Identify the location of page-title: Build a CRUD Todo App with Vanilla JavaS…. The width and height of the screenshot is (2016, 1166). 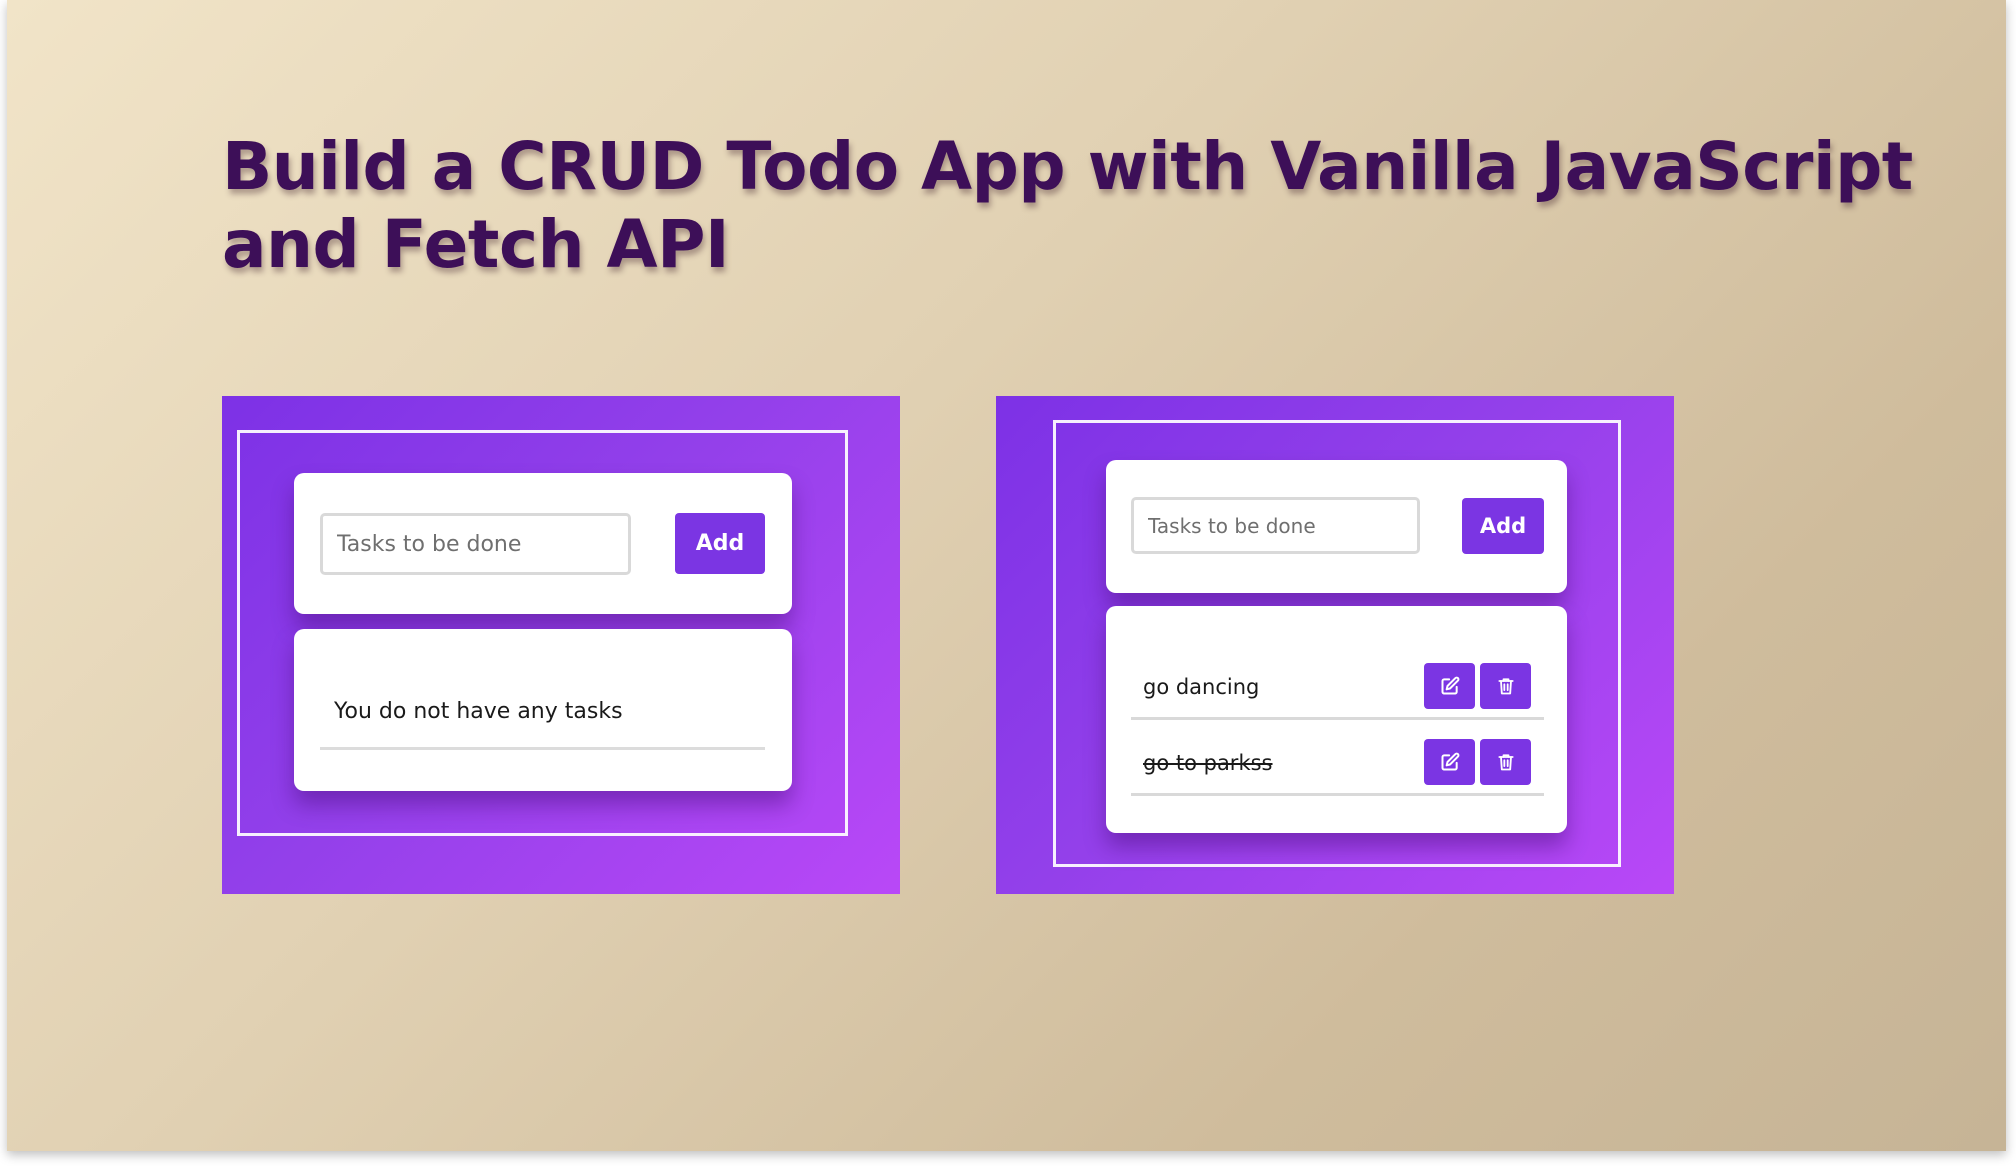
(1067, 206).